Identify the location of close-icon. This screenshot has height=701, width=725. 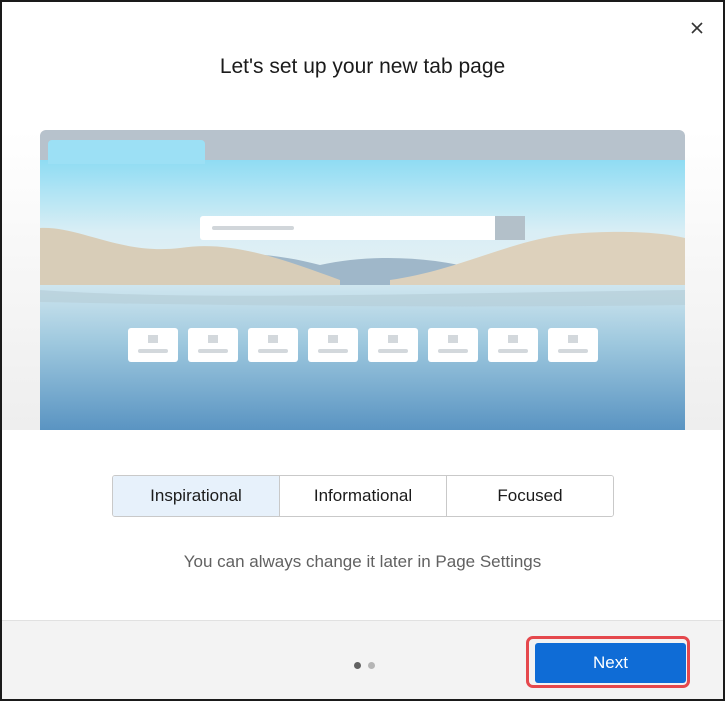
(697, 28).